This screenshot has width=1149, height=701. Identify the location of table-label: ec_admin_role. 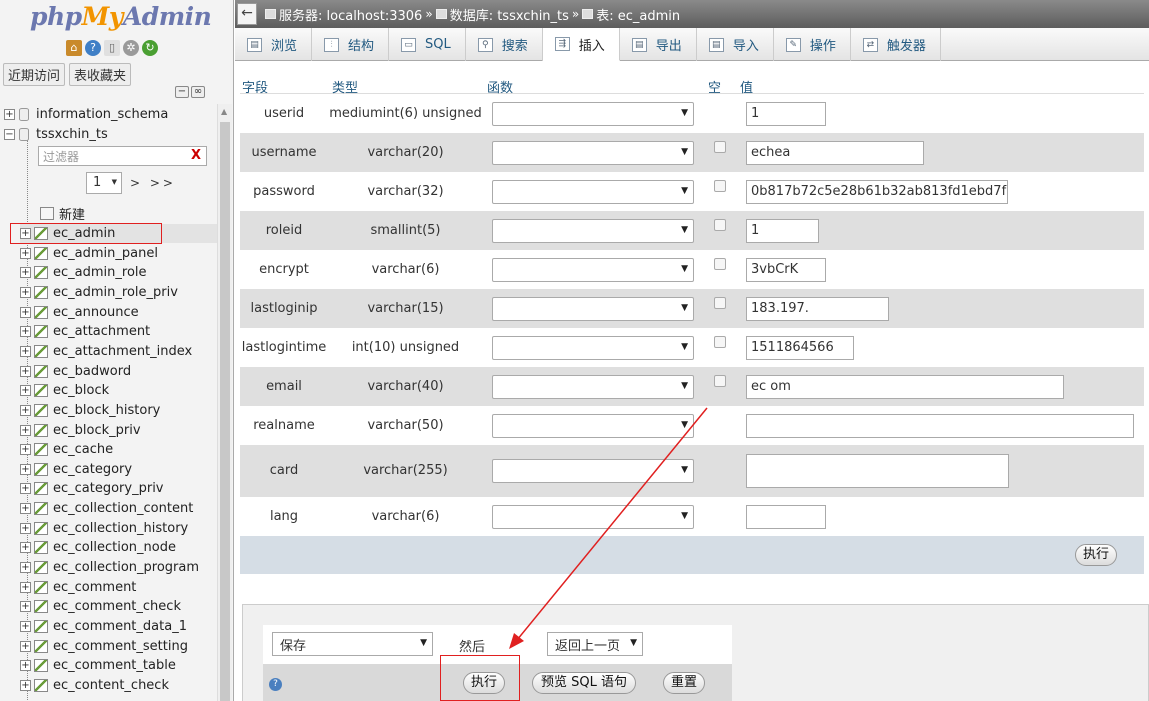
(100, 272).